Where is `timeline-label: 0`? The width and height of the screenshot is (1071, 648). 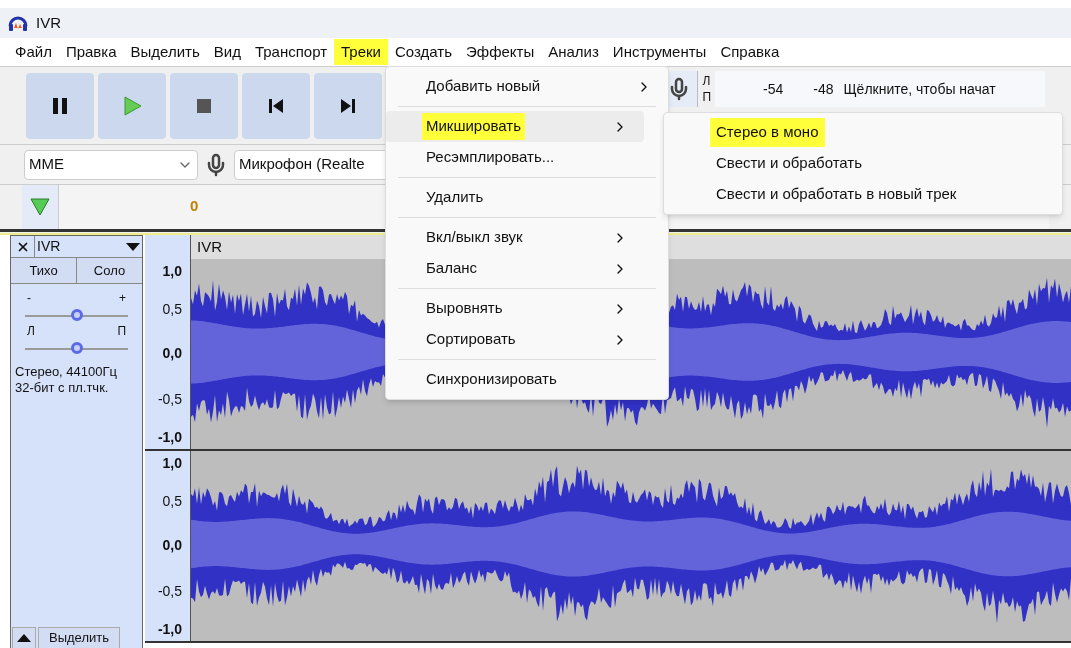 timeline-label: 0 is located at coordinates (194, 206).